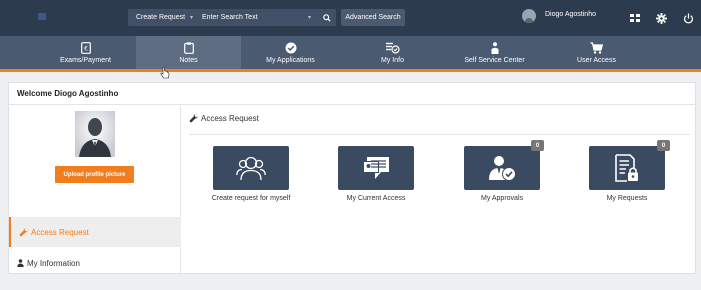 This screenshot has height=290, width=701. I want to click on tile-my-current-access, so click(376, 168).